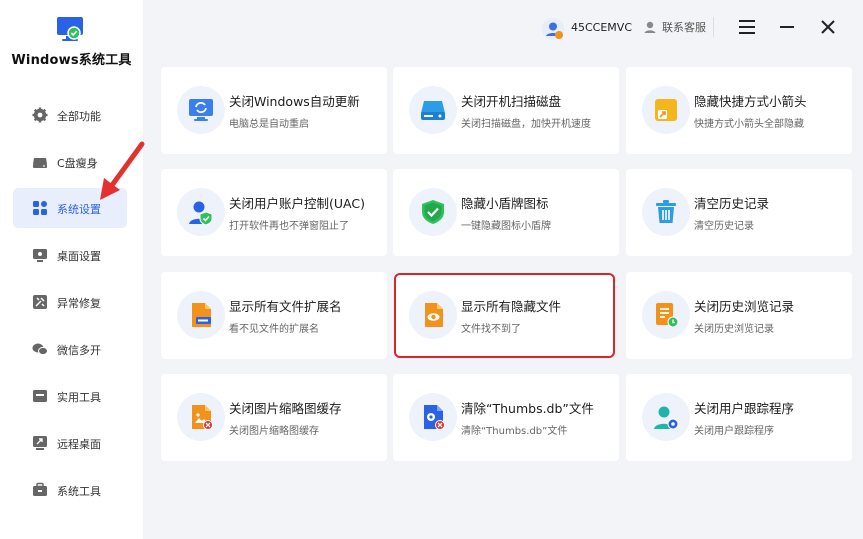 The width and height of the screenshot is (863, 539). What do you see at coordinates (491, 329) in the screenshot?
I see `card-desc: 文件找不到了` at bounding box center [491, 329].